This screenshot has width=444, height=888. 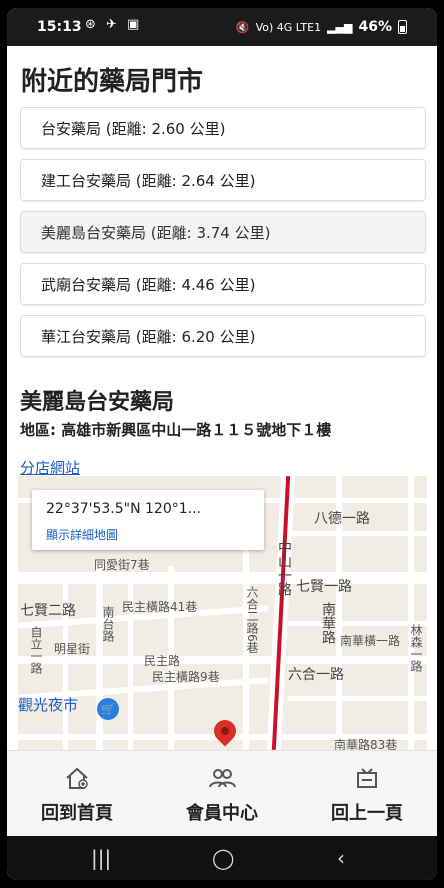 What do you see at coordinates (59, 27) in the screenshot?
I see `status-time: 15:13` at bounding box center [59, 27].